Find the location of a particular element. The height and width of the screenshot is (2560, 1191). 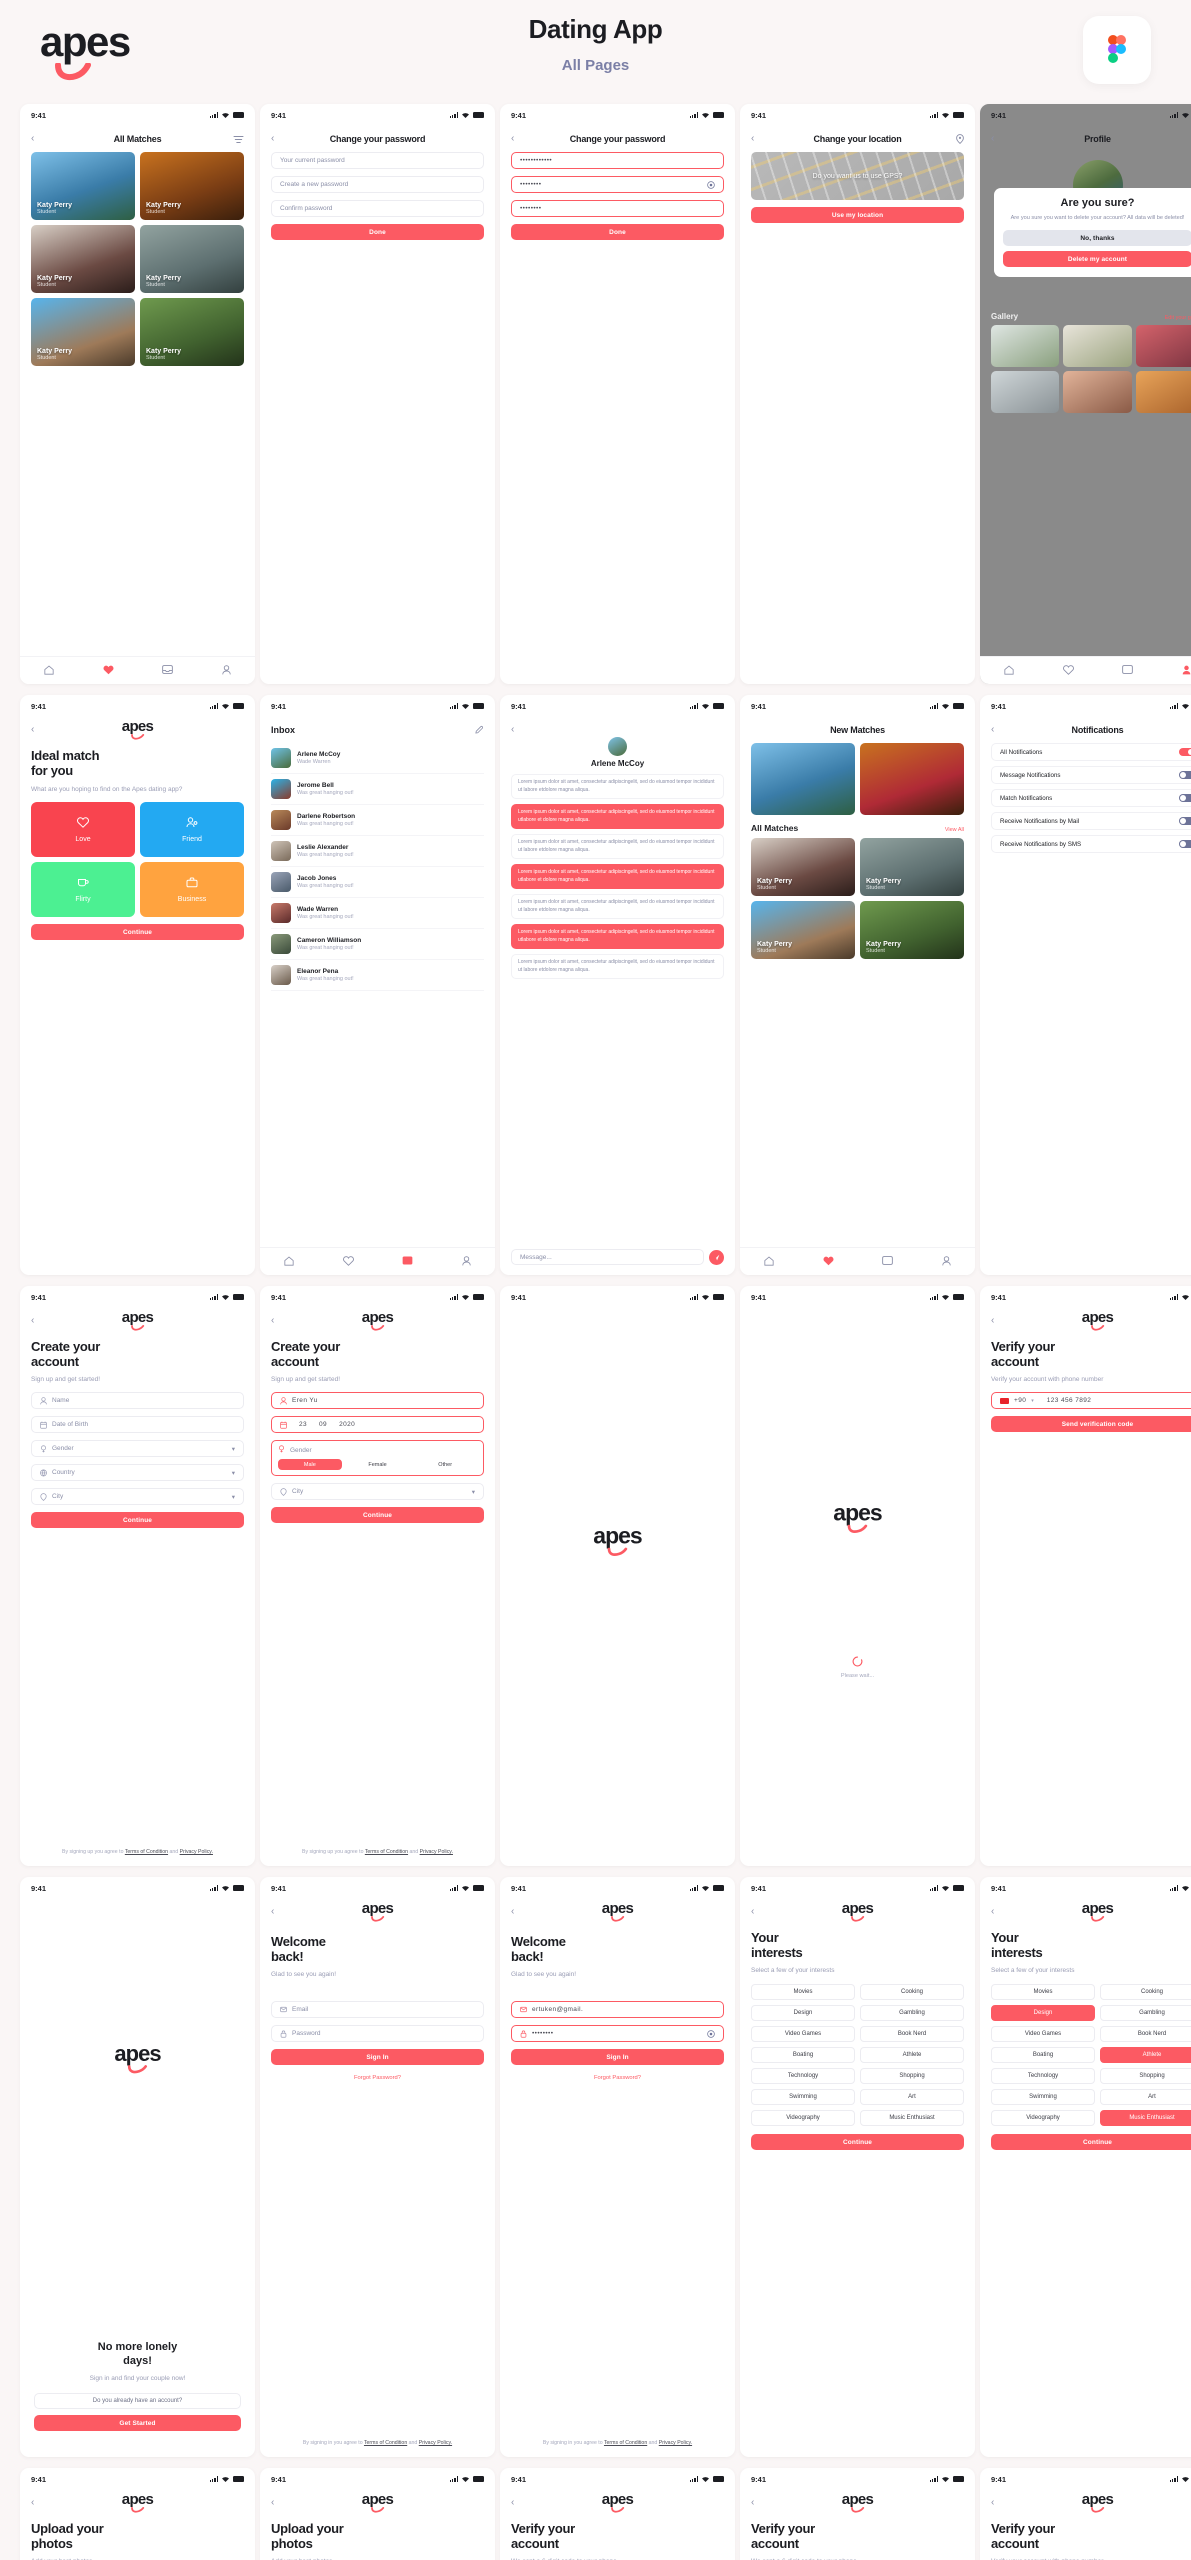

inbox-item: Eleanor Pena Was great hanging out! is located at coordinates (377, 975).